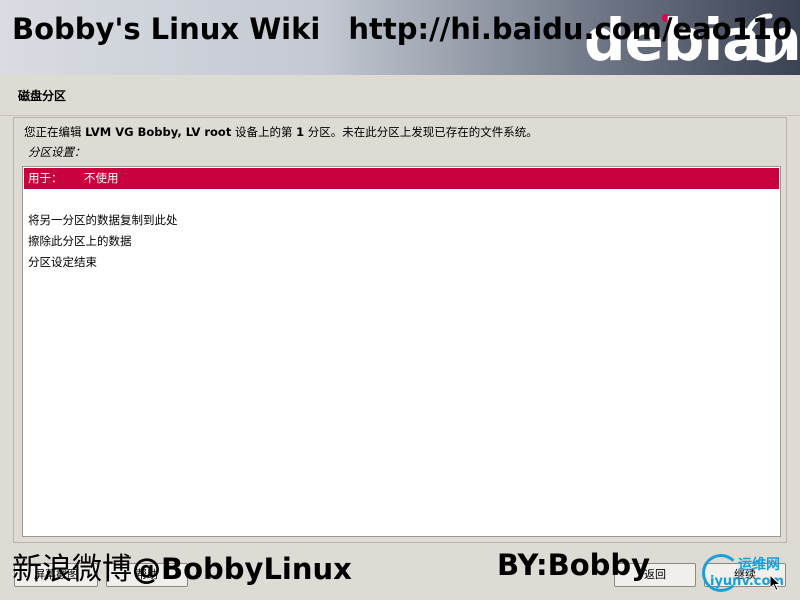  Describe the element at coordinates (401, 220) in the screenshot. I see `list-item-copy-data: 将另一分区的数据复制到此处` at that location.